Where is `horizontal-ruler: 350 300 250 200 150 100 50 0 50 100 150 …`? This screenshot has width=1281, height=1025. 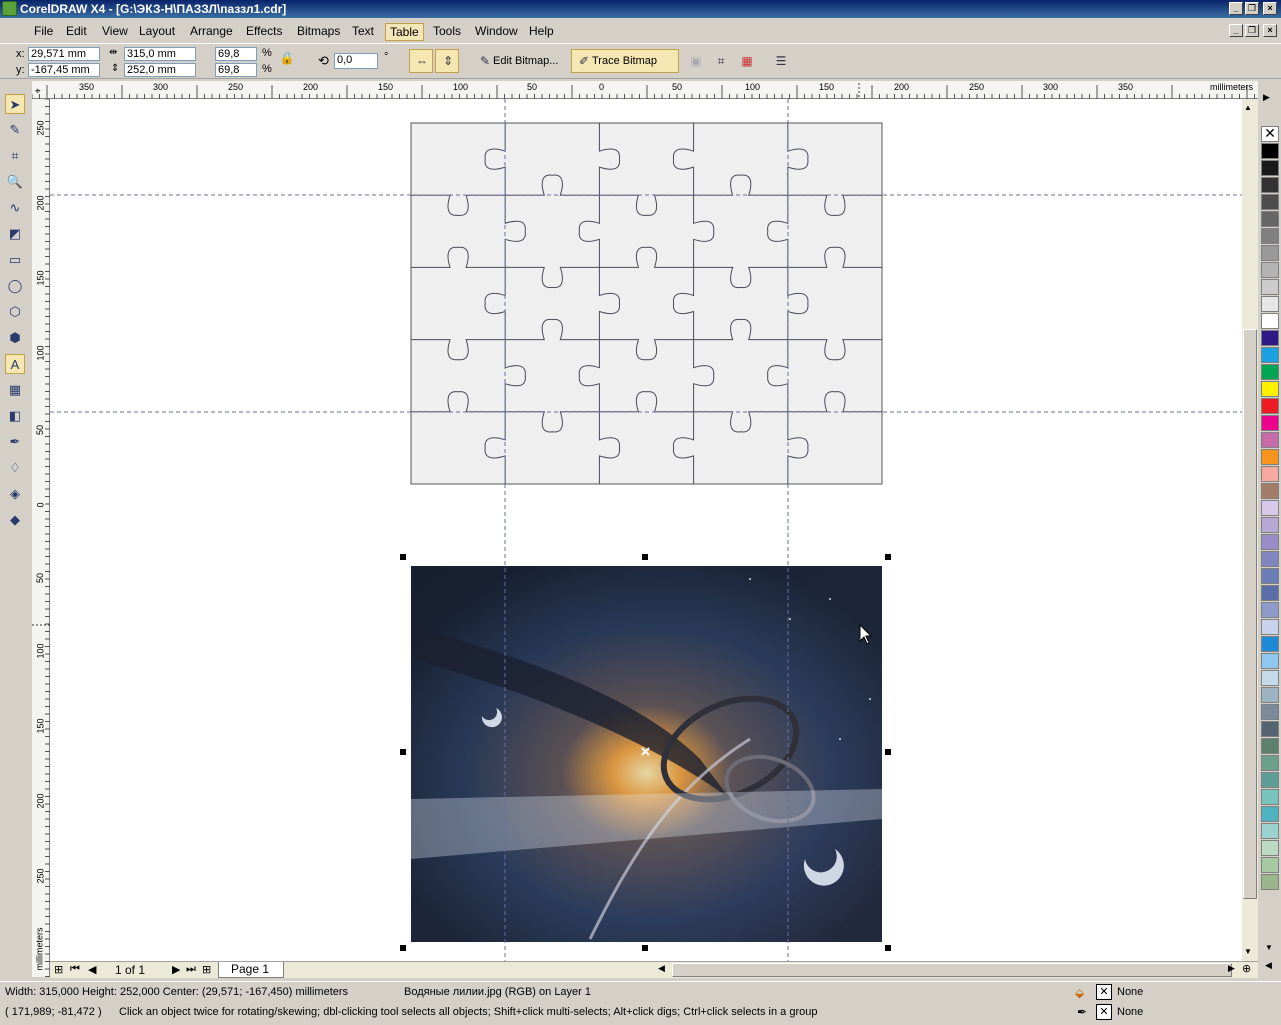 horizontal-ruler: 350 300 250 200 150 100 50 0 50 100 150 … is located at coordinates (645, 90).